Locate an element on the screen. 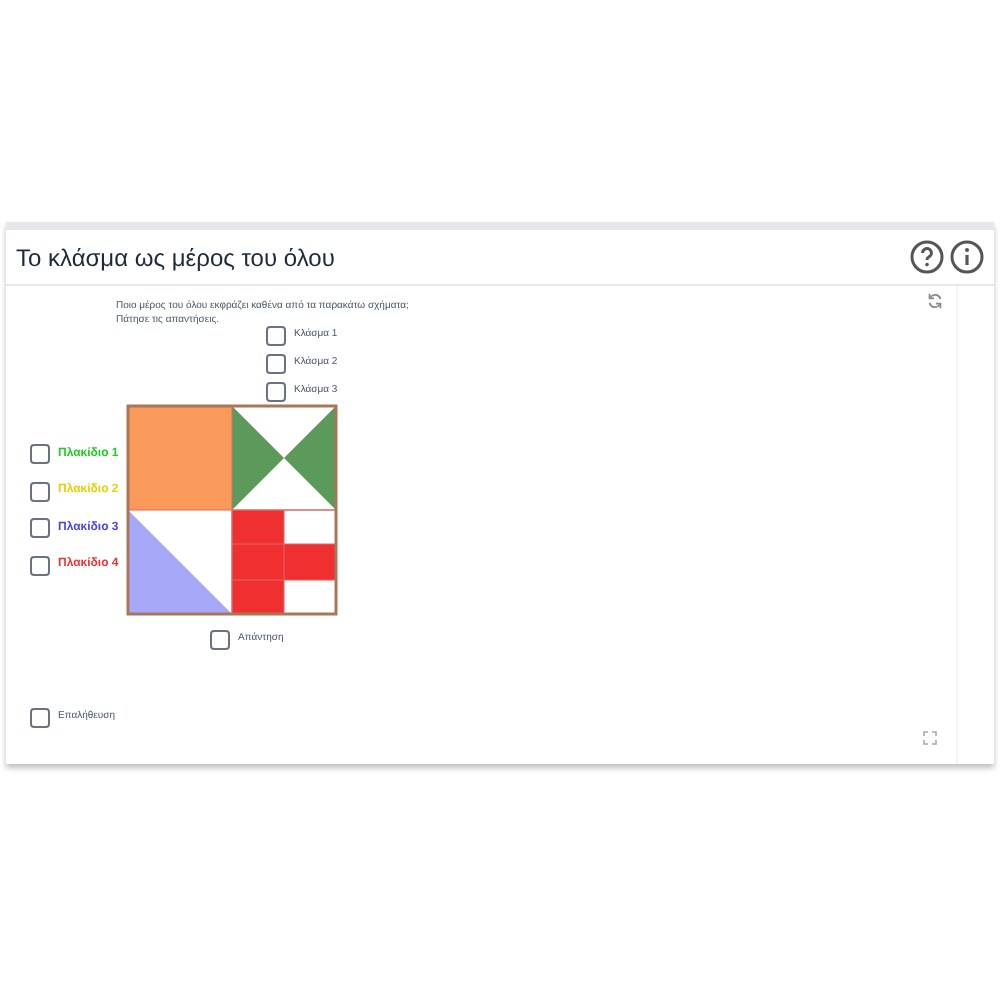  reset-icon is located at coordinates (935, 301).